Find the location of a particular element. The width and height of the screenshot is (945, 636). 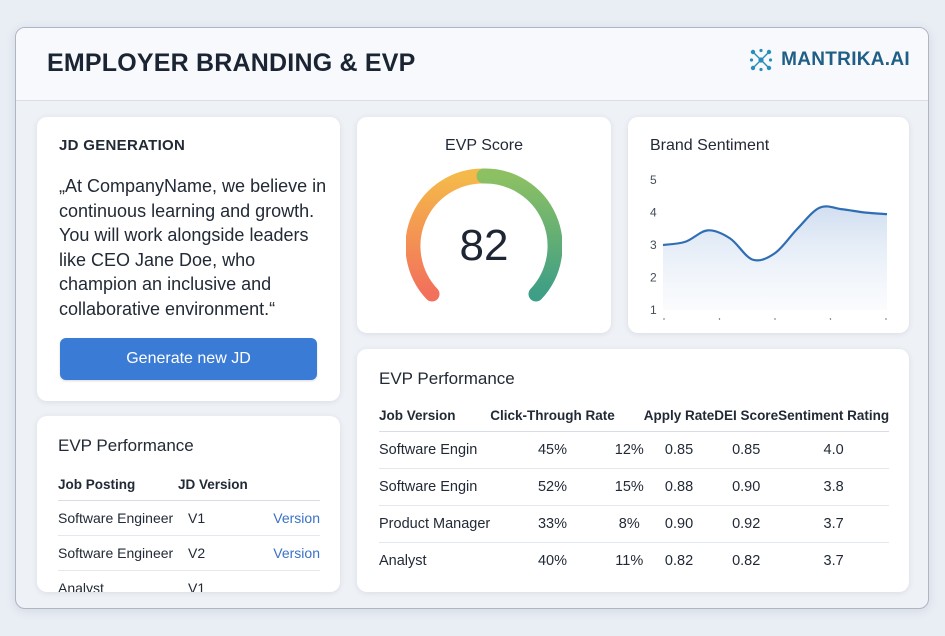

column-header: DEI Score is located at coordinates (746, 415).